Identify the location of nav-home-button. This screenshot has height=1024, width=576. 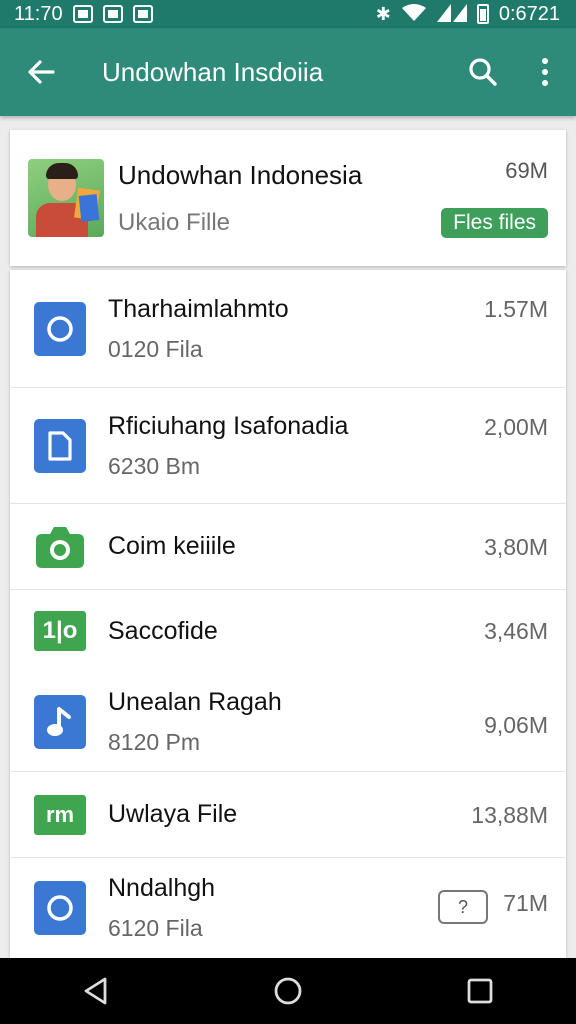
(288, 991).